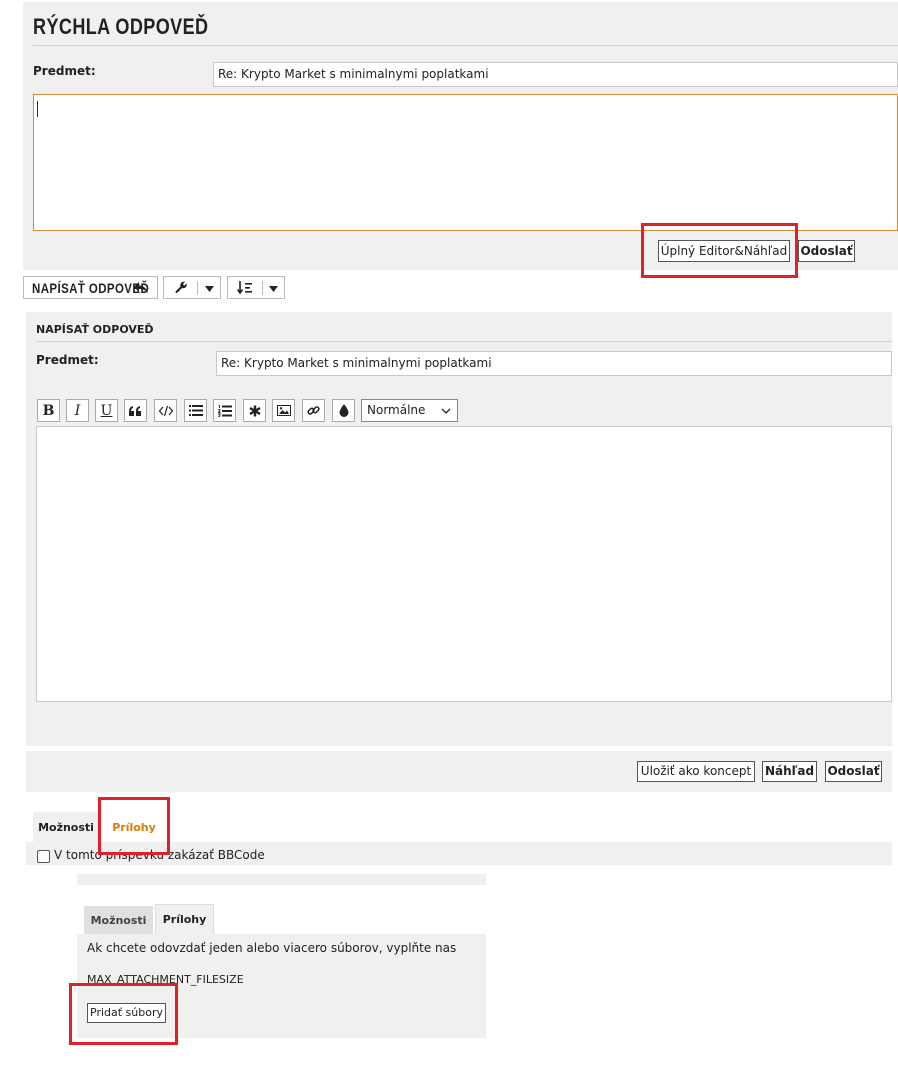  What do you see at coordinates (396, 410) in the screenshot?
I see `font-size-selected: Normálne` at bounding box center [396, 410].